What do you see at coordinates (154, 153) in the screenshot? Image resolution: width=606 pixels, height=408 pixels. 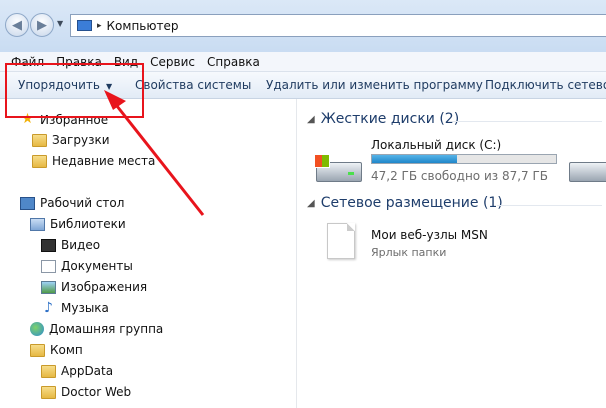 I see `annotation-arrow-icon` at bounding box center [154, 153].